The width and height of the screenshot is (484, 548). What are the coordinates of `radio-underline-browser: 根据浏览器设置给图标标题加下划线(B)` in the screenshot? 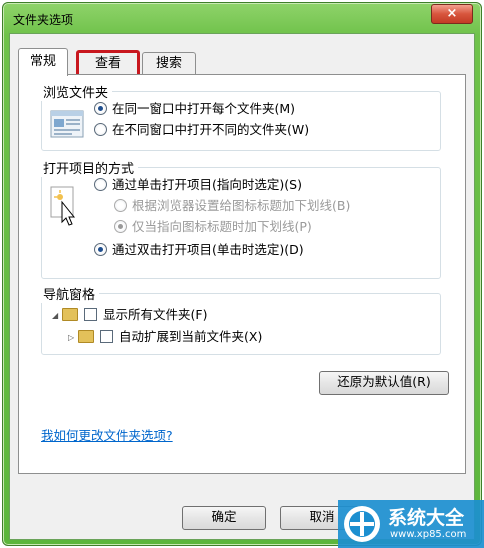 It's located at (232, 206).